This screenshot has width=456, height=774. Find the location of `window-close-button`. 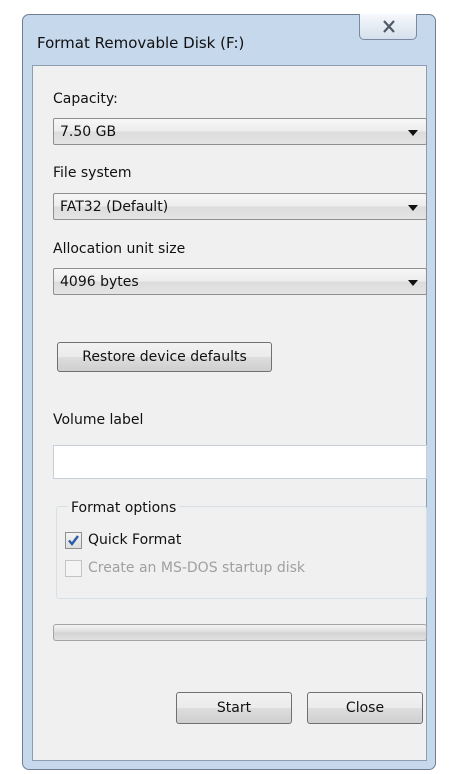

window-close-button is located at coordinates (388, 27).